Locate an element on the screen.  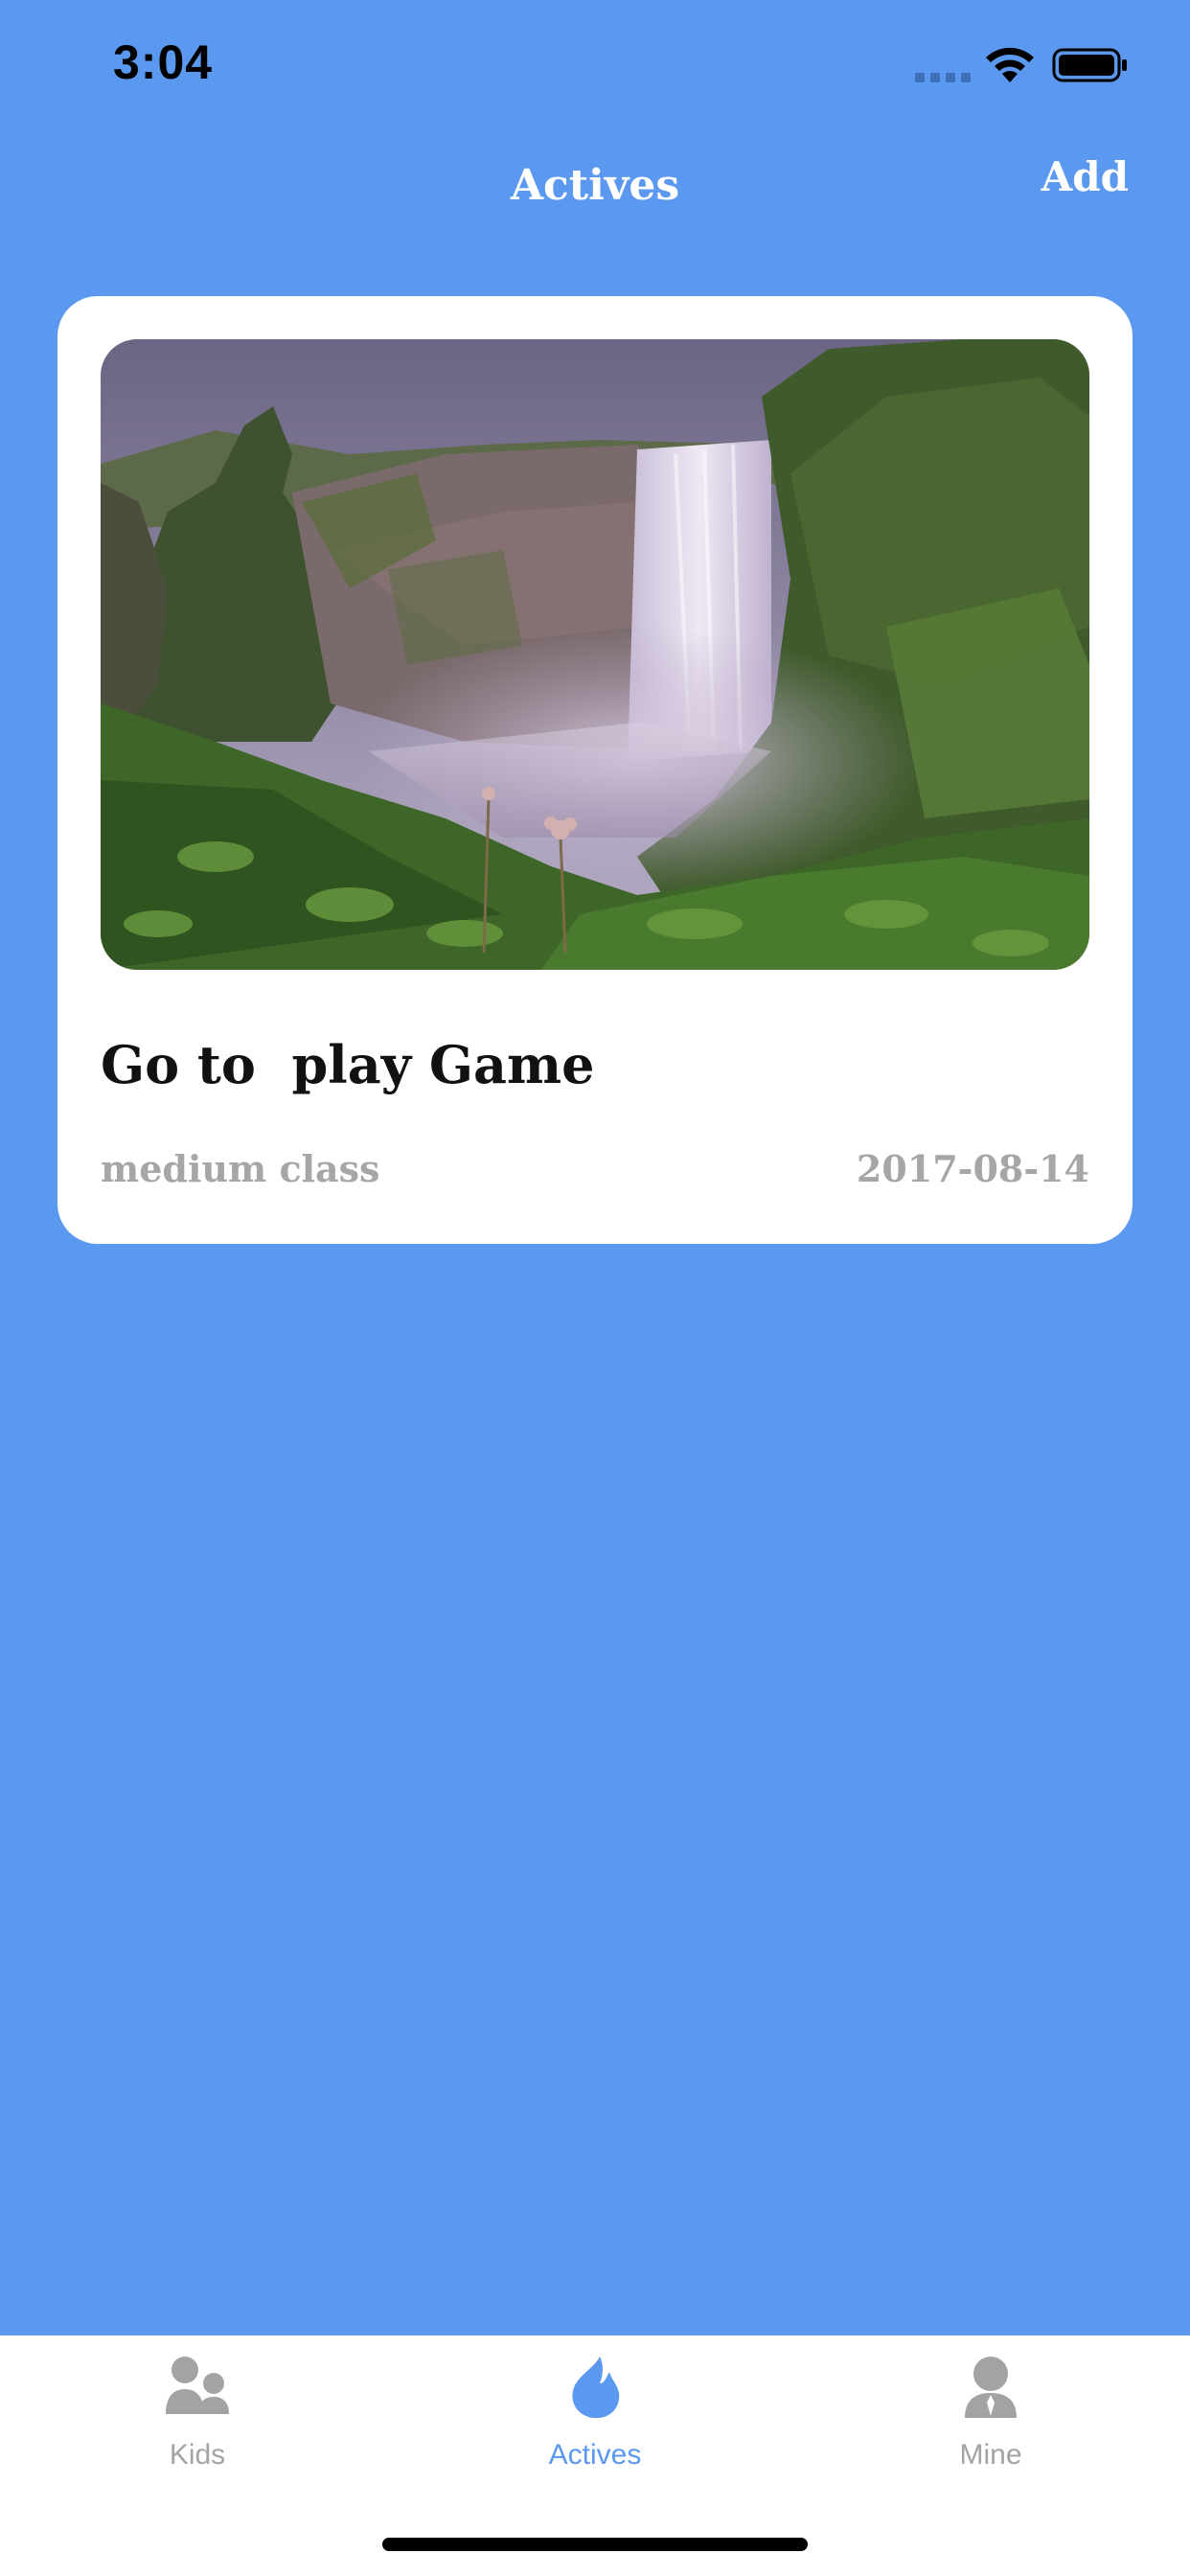
activity-date: 2017-08-14 is located at coordinates (973, 1168).